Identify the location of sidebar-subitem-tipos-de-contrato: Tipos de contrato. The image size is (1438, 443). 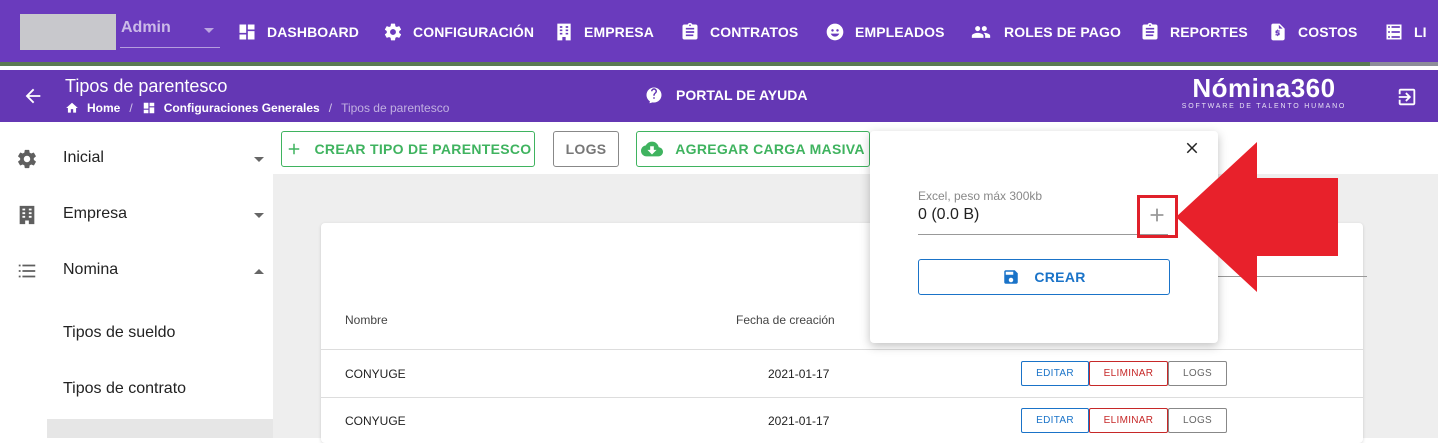
(136, 390).